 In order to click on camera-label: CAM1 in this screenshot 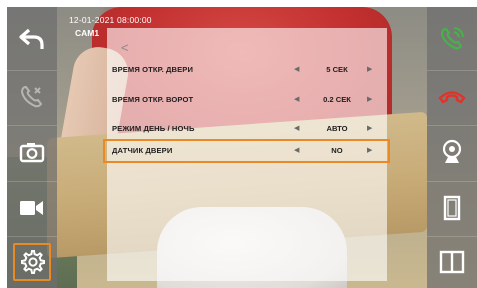, I will do `click(87, 33)`.